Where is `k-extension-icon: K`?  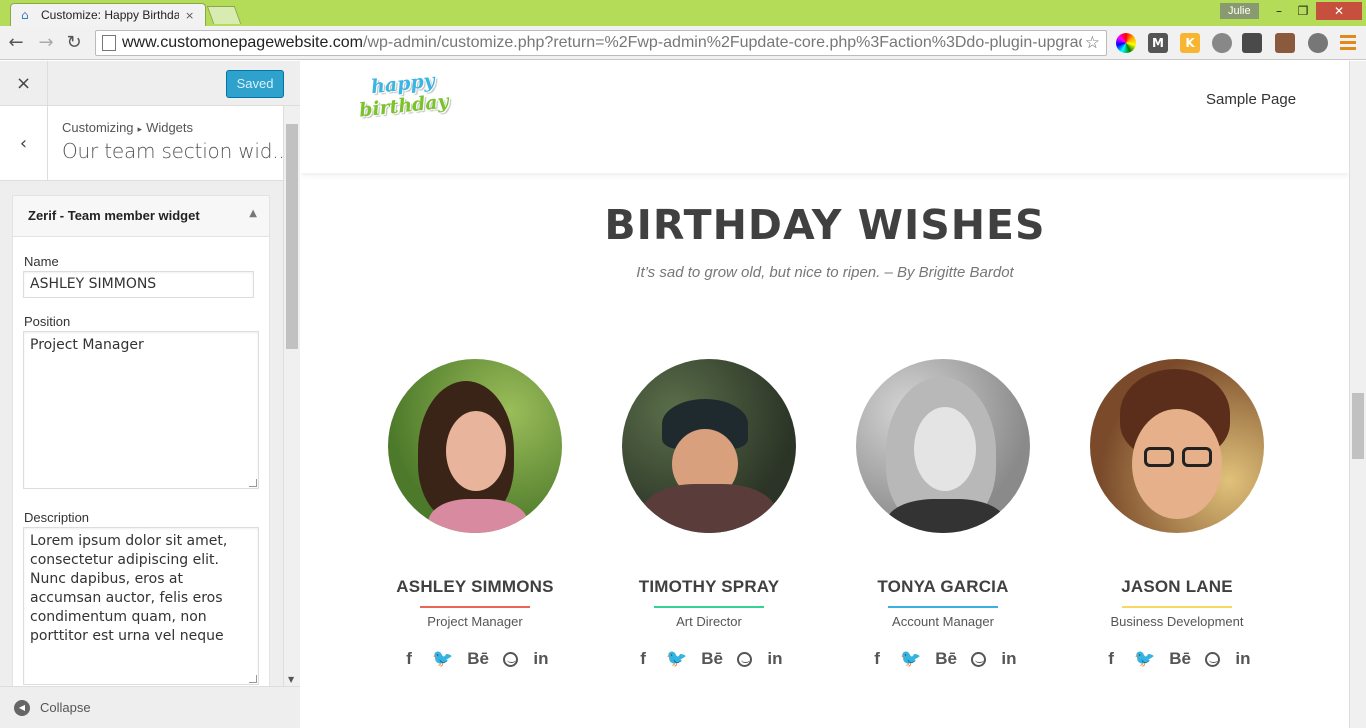
k-extension-icon: K is located at coordinates (1190, 43).